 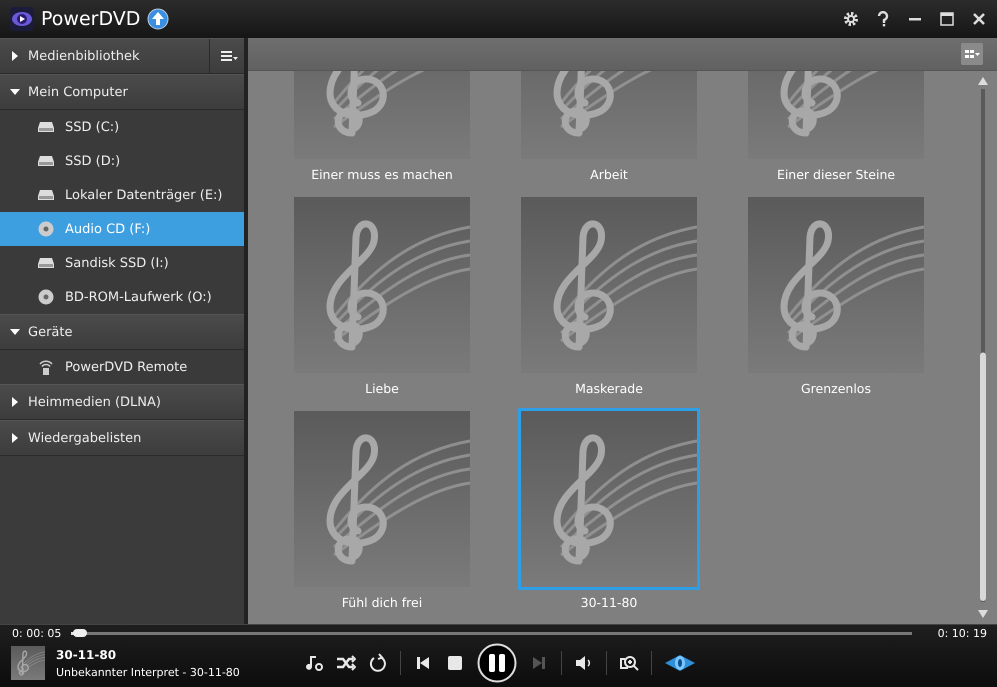 What do you see at coordinates (609, 389) in the screenshot?
I see `album-title: Maskerade` at bounding box center [609, 389].